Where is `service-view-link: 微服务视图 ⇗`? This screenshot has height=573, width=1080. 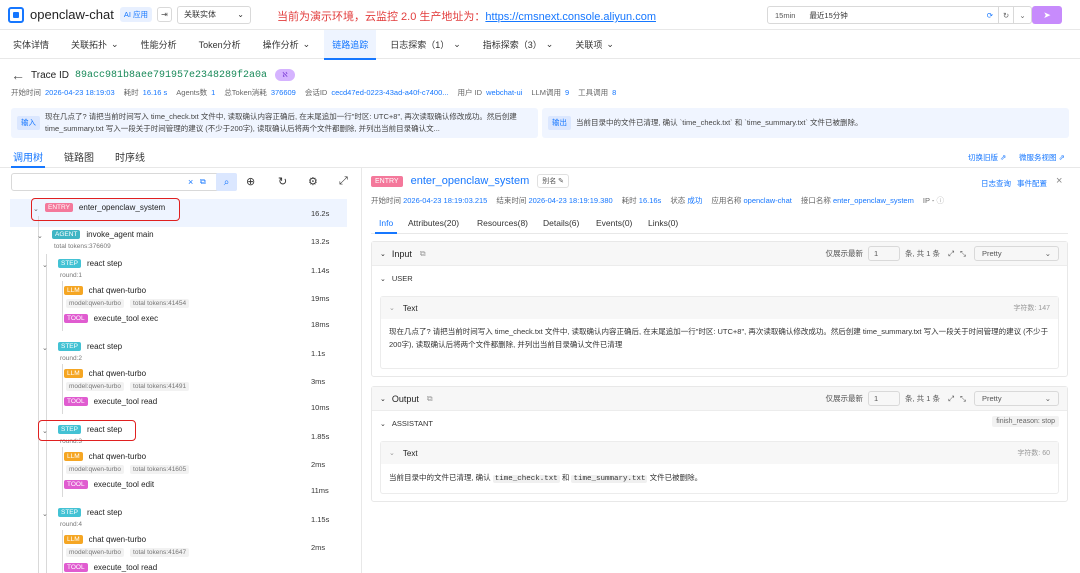 service-view-link: 微服务视图 ⇗ is located at coordinates (1042, 157).